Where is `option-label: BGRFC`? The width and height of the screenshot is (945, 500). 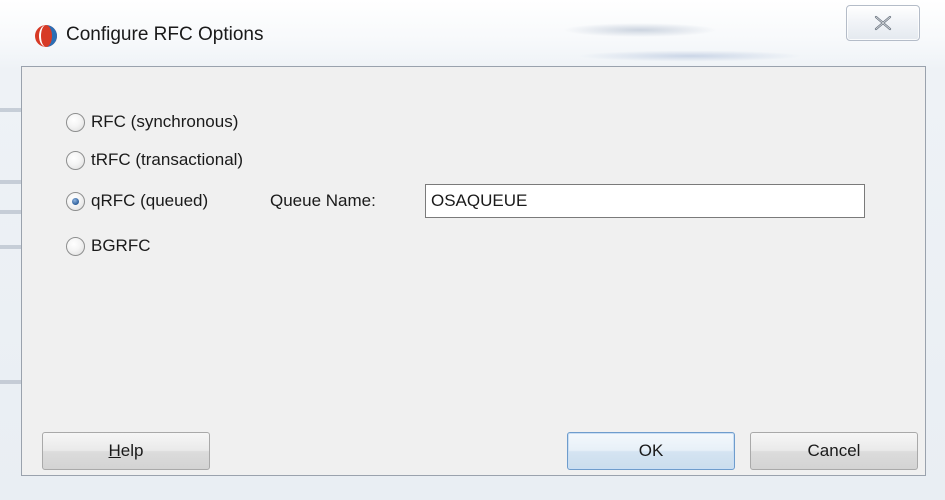 option-label: BGRFC is located at coordinates (121, 245).